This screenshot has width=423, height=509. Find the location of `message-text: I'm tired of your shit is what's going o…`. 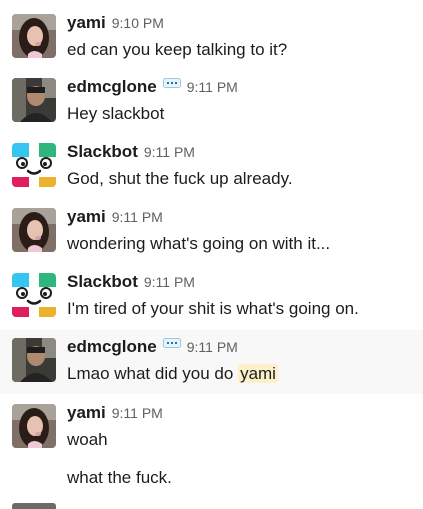

message-text: I'm tired of your shit is what's going o… is located at coordinates (213, 308).